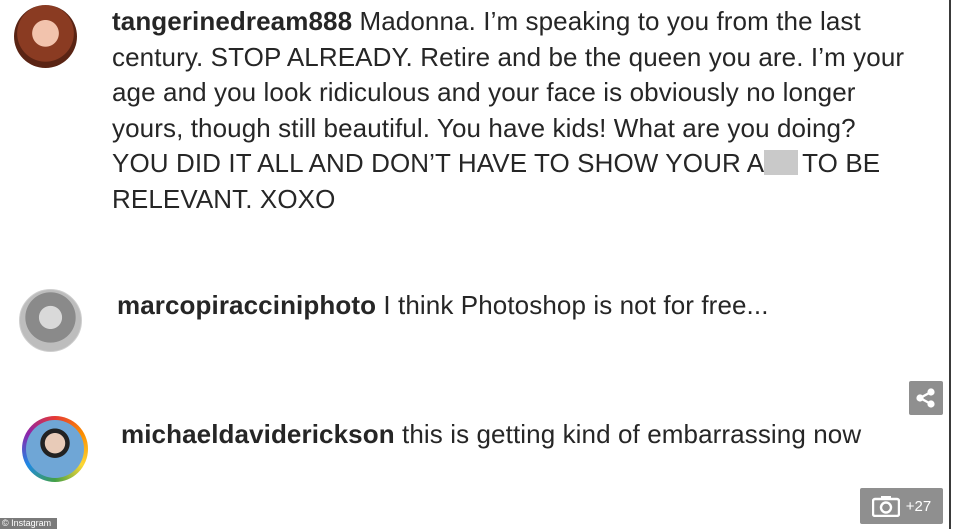 The image size is (955, 529). I want to click on avatar-photo, so click(55, 449).